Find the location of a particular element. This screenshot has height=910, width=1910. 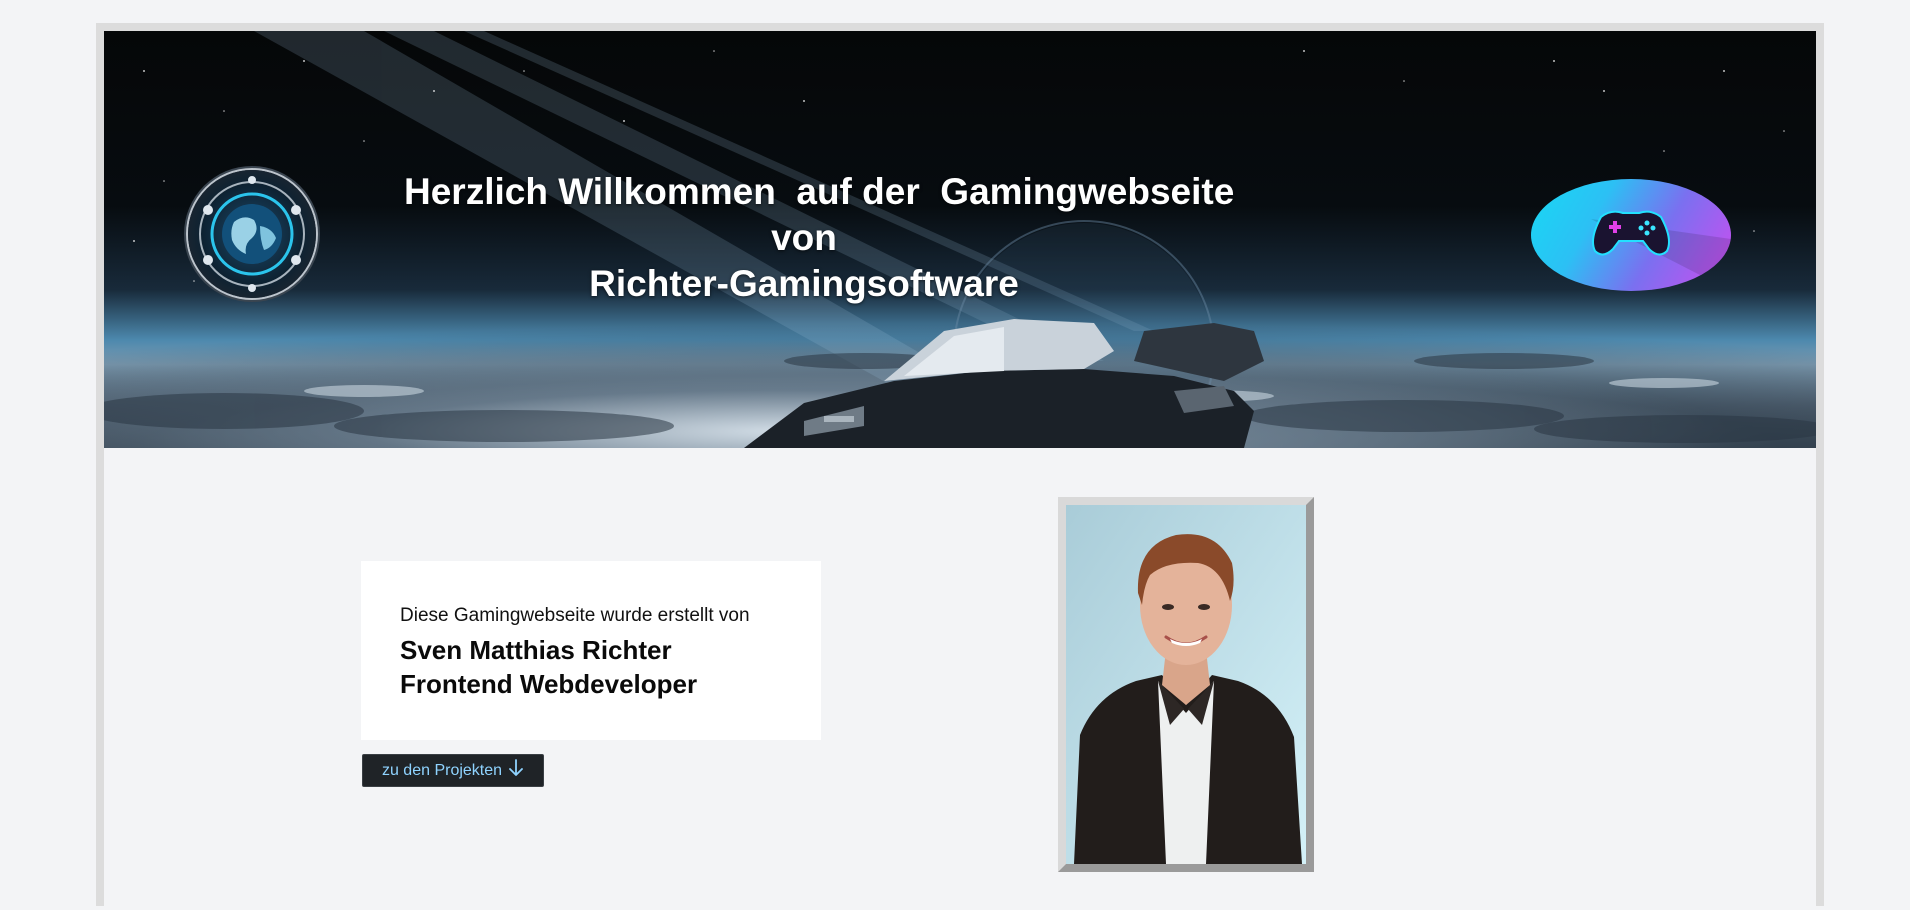

author-intro-text: Diese Gamingwebseite wurde erstellt von is located at coordinates (575, 615).